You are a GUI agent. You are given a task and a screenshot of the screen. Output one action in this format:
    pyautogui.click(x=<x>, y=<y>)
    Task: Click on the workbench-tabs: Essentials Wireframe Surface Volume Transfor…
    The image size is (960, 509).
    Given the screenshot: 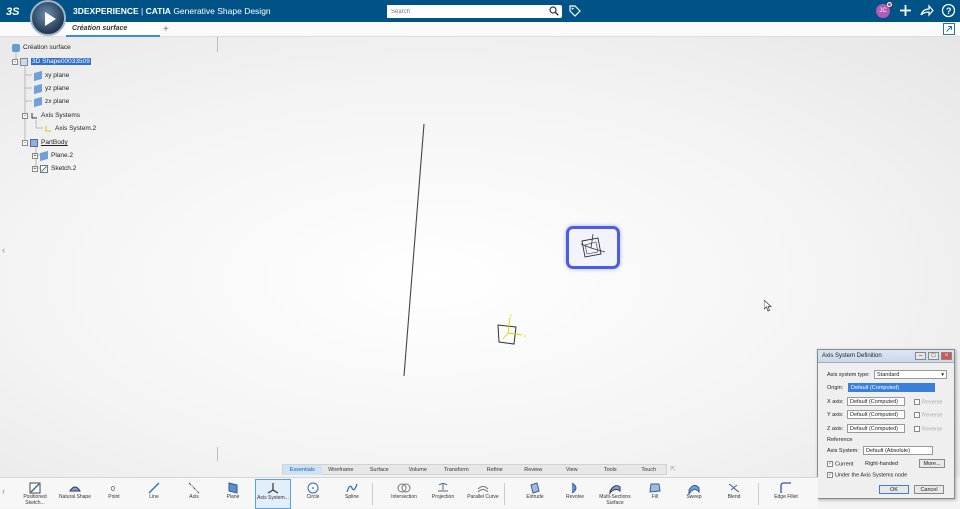 What is the action you would take?
    pyautogui.click(x=474, y=469)
    